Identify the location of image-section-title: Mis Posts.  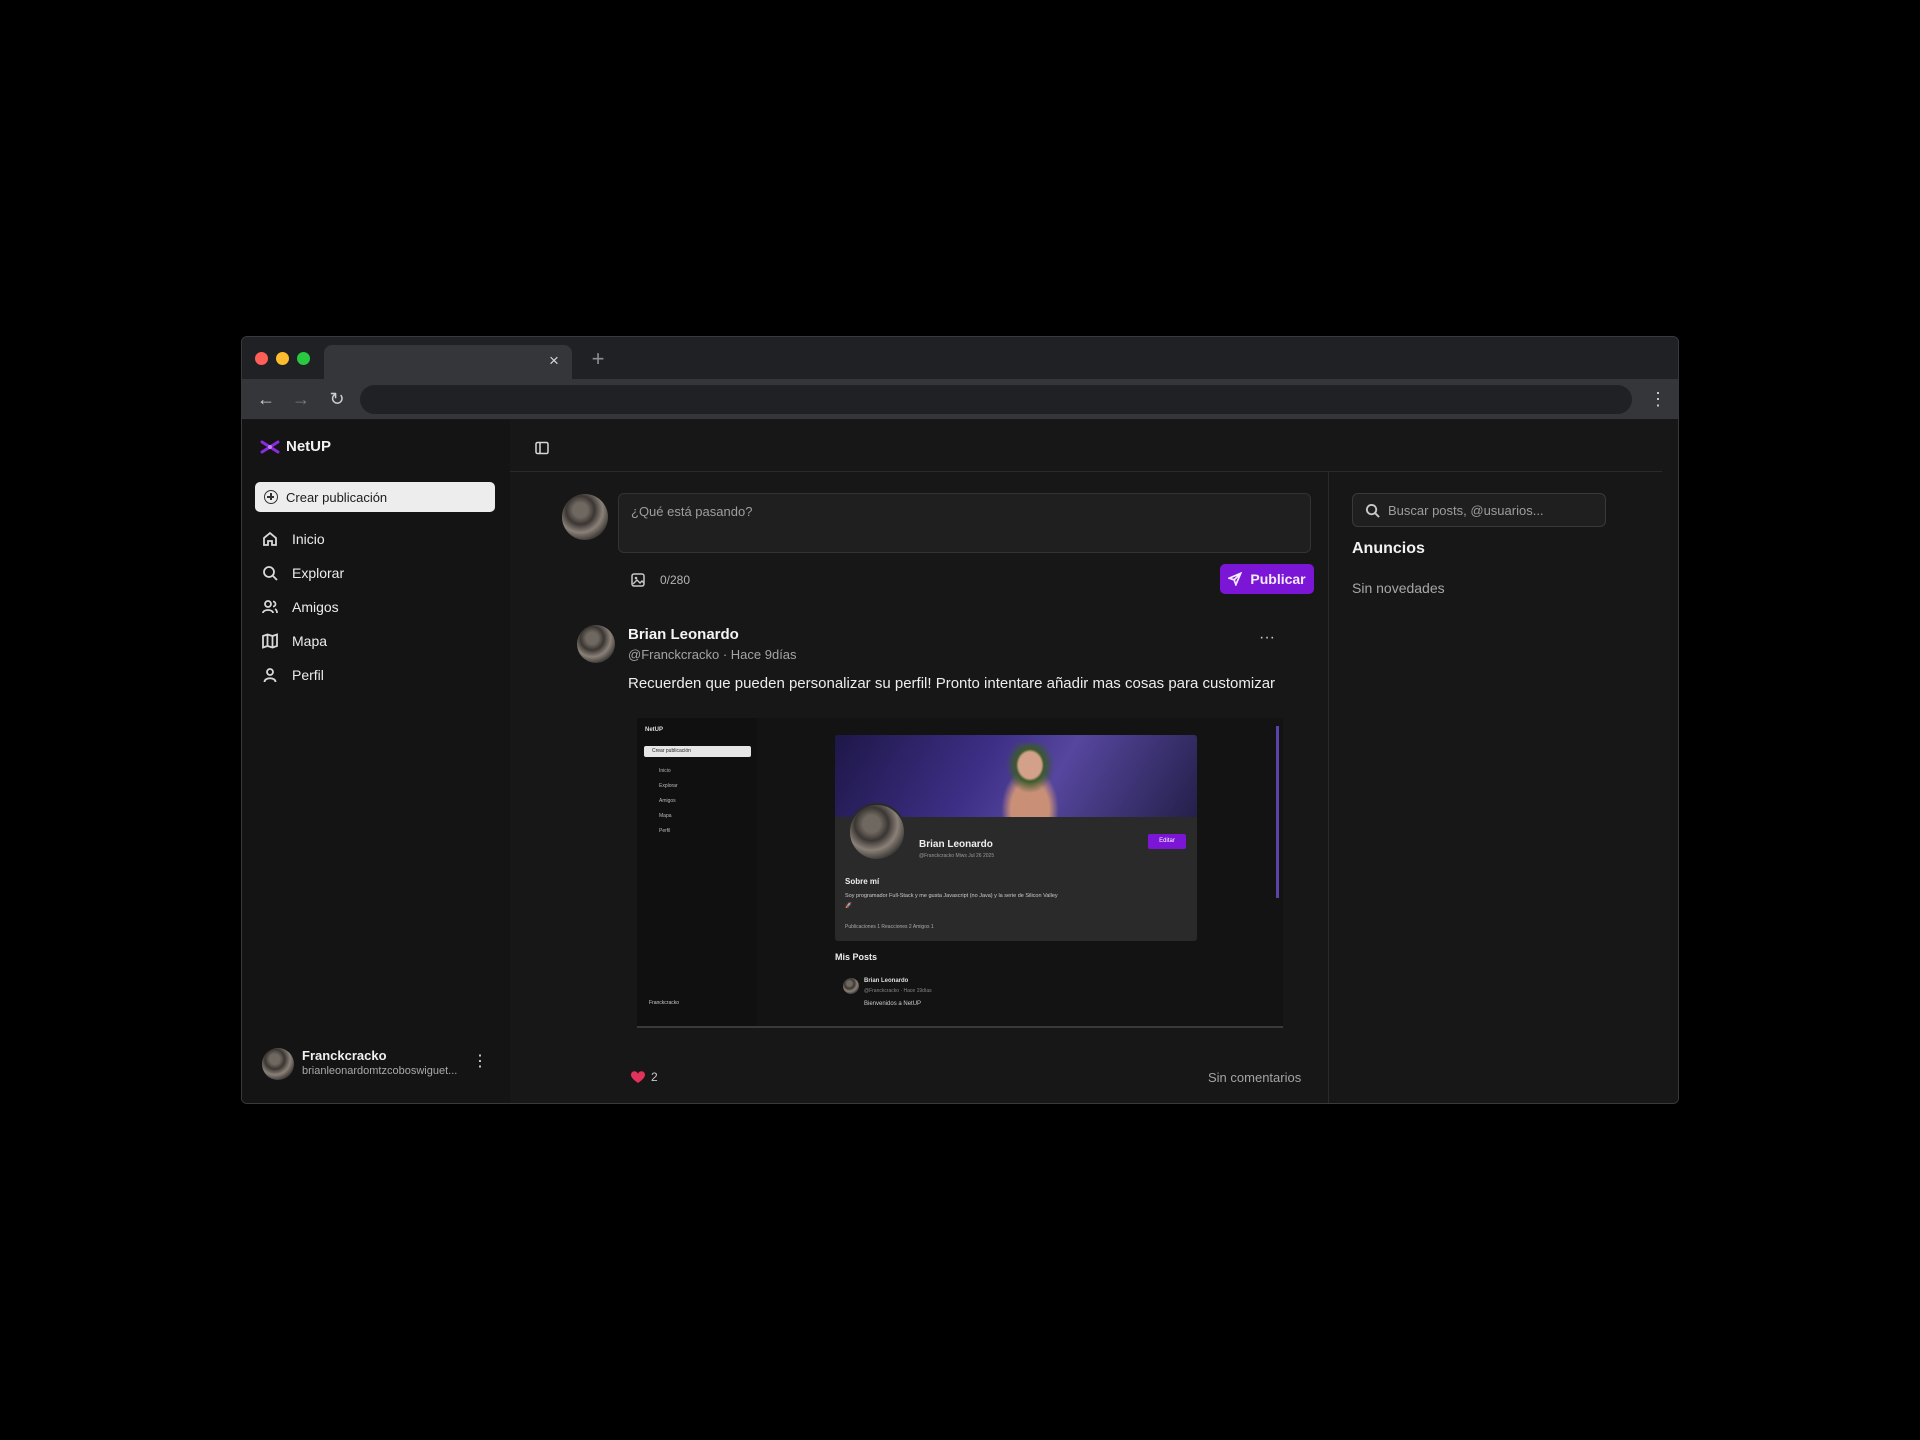
(856, 957).